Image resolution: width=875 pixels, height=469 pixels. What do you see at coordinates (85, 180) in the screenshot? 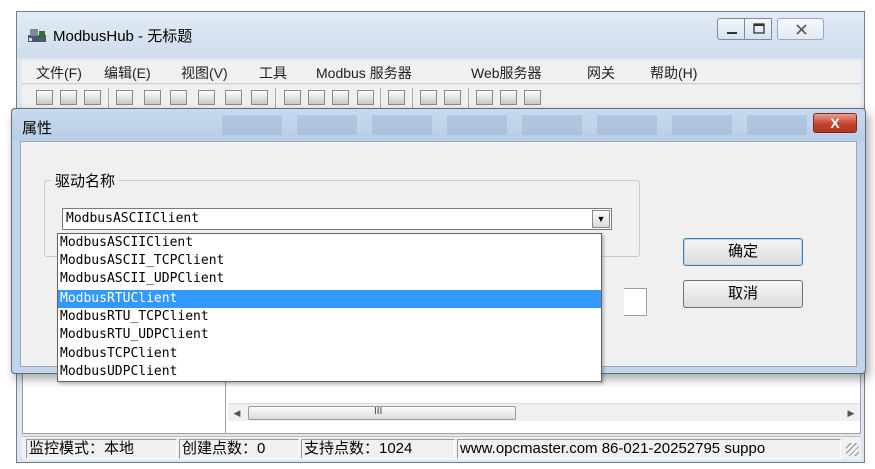
I see `group-label: 驱动名称` at bounding box center [85, 180].